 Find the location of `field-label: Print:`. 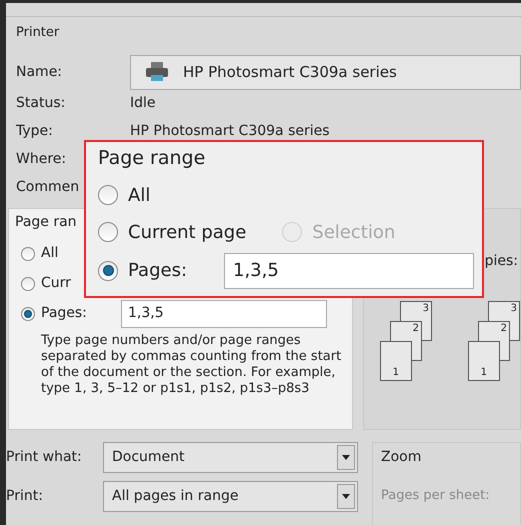

field-label: Print: is located at coordinates (25, 496).